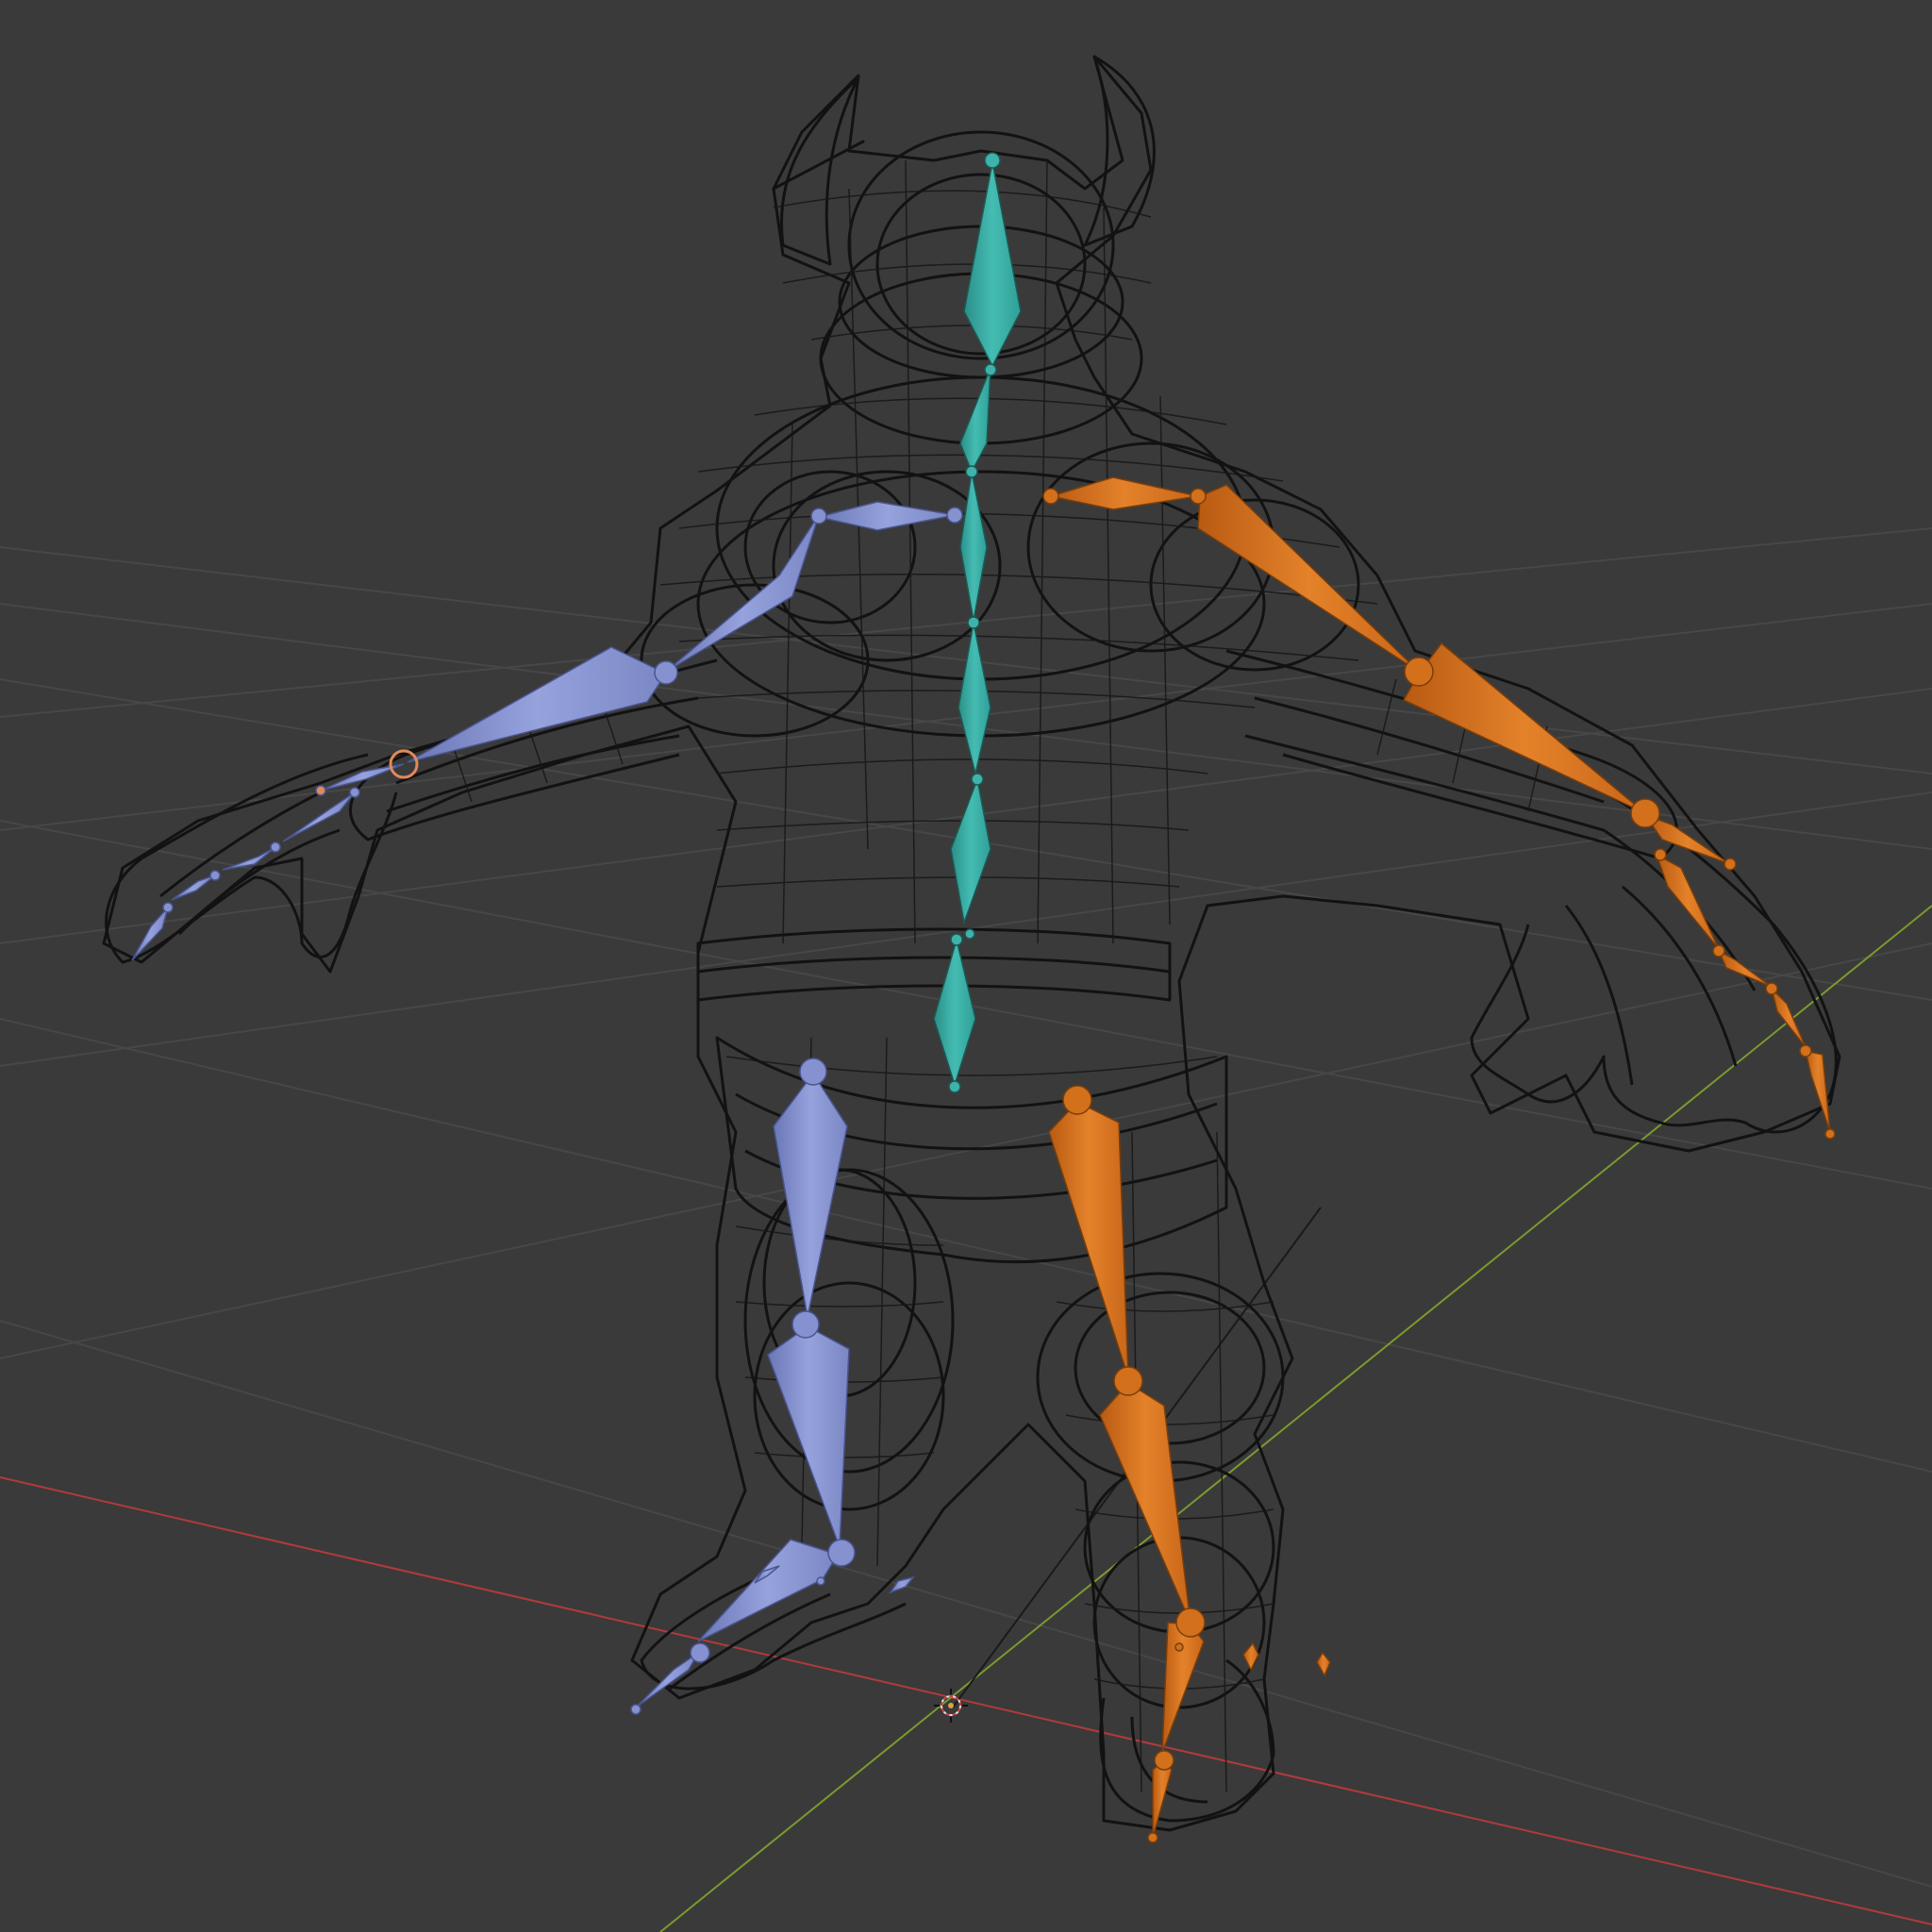 The height and width of the screenshot is (1932, 1932). What do you see at coordinates (971, 850) in the screenshot?
I see `bone-spine` at bounding box center [971, 850].